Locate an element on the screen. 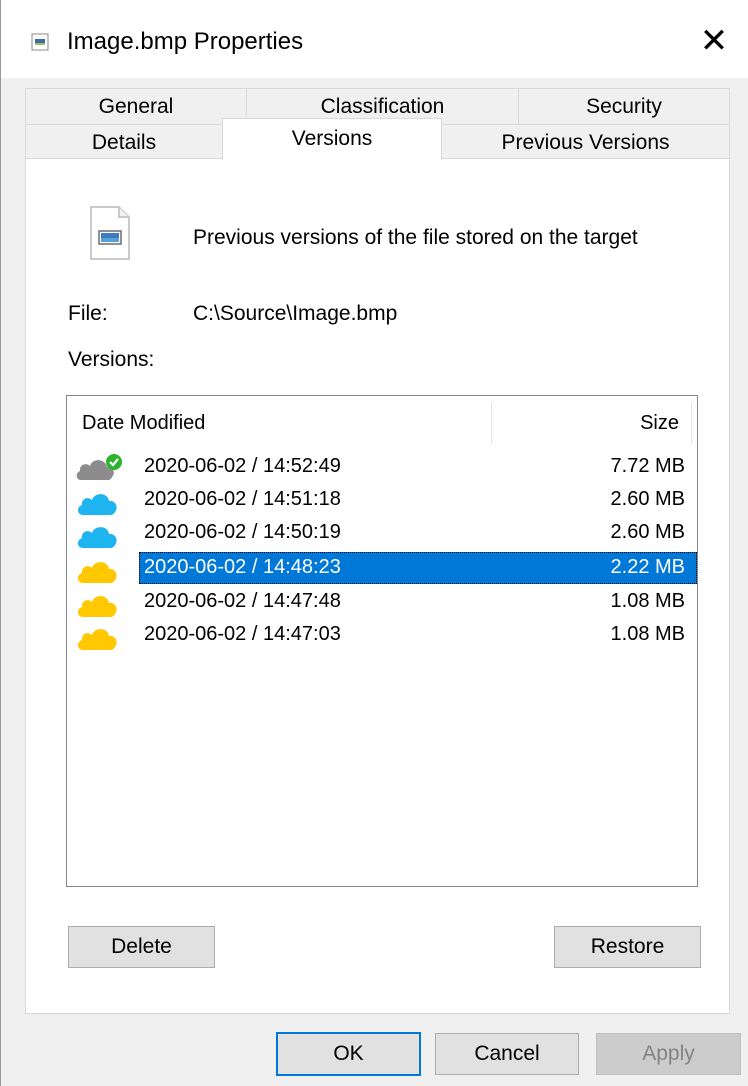  file-path: C:\Source\Image.bmp is located at coordinates (295, 313).